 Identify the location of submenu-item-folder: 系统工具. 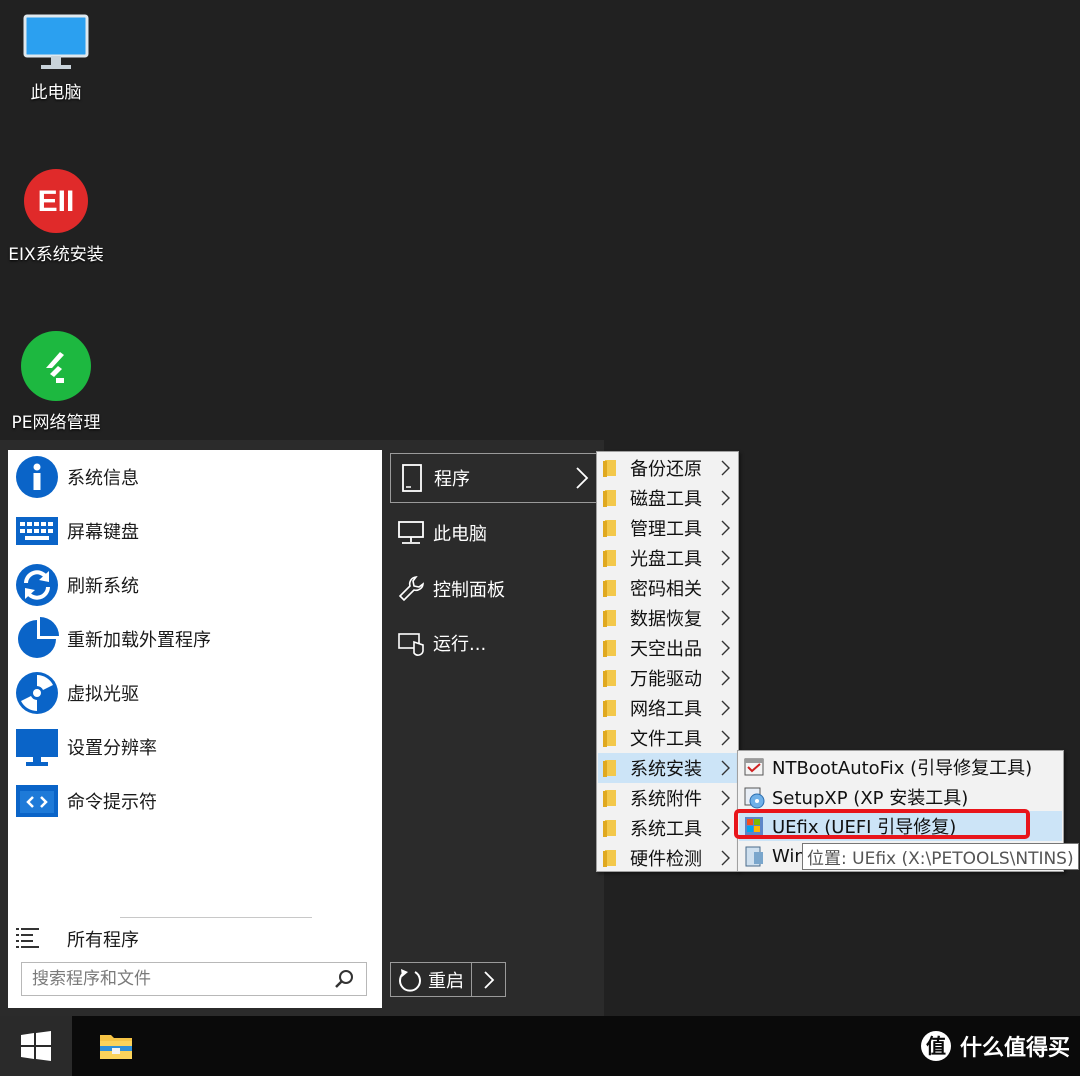
(667, 828).